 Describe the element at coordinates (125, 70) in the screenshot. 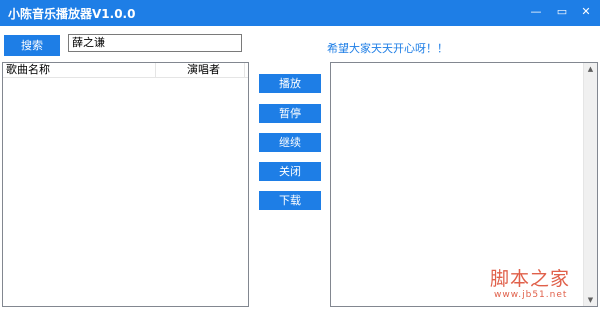

I see `song-list-header: 歌曲名称 演唱者` at that location.